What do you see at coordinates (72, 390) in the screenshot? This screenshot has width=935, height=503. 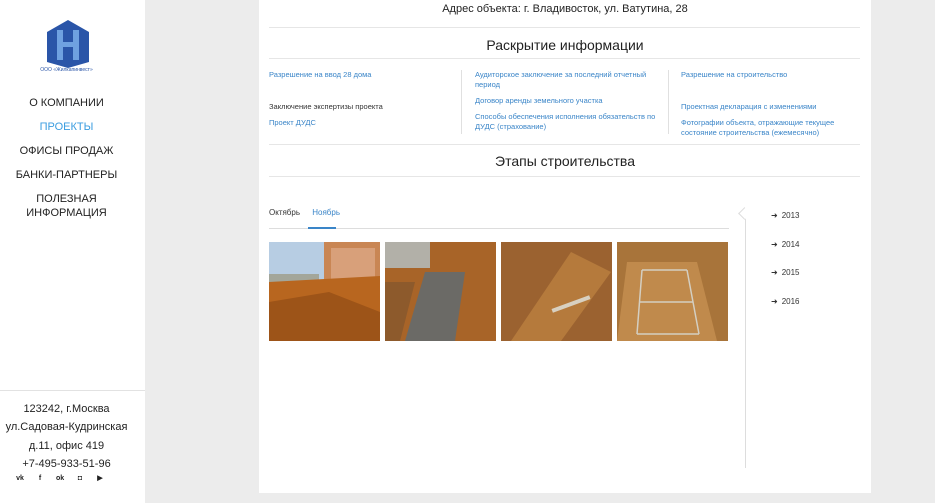 I see `sidebar-divider` at bounding box center [72, 390].